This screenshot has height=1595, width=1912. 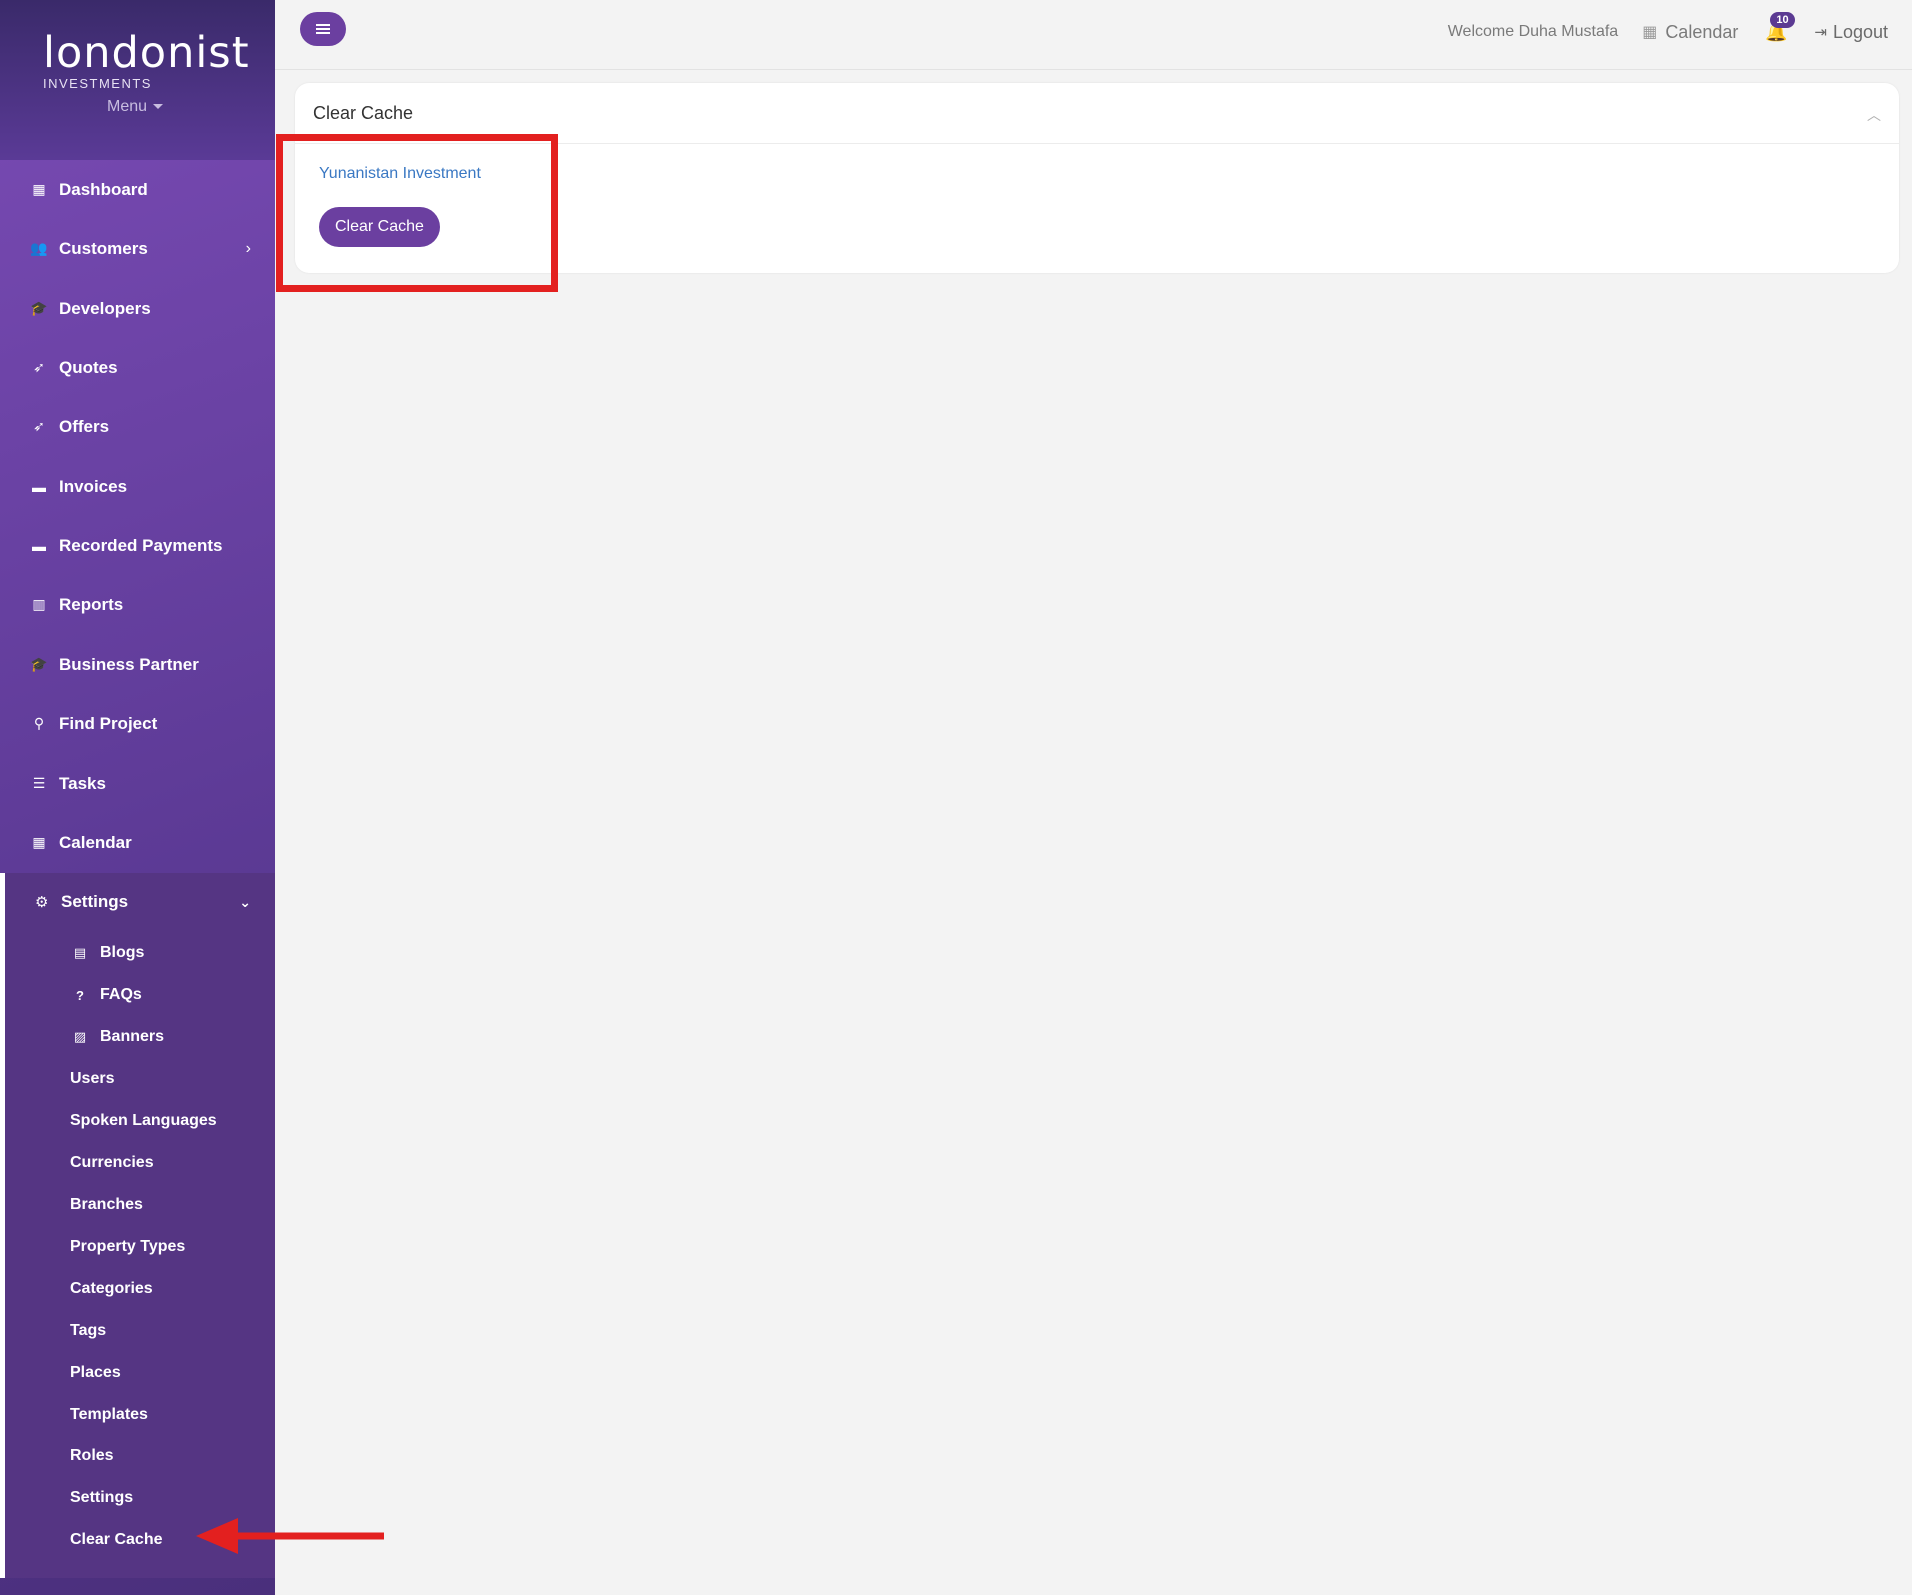 I want to click on sidebar-item-developers: 🎓 Developers, so click(x=137, y=308).